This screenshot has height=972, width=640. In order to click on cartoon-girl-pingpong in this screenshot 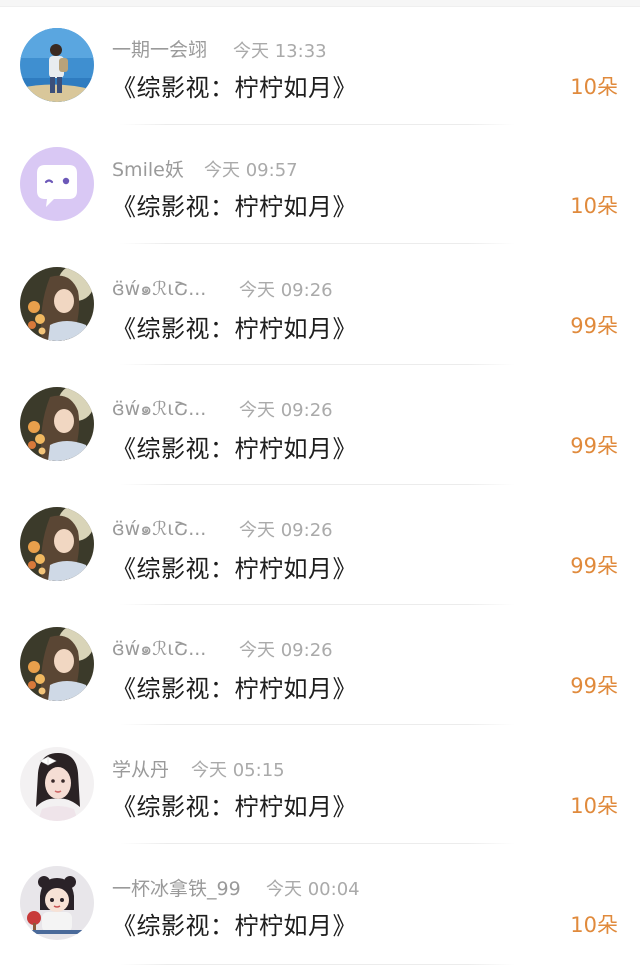, I will do `click(57, 903)`.